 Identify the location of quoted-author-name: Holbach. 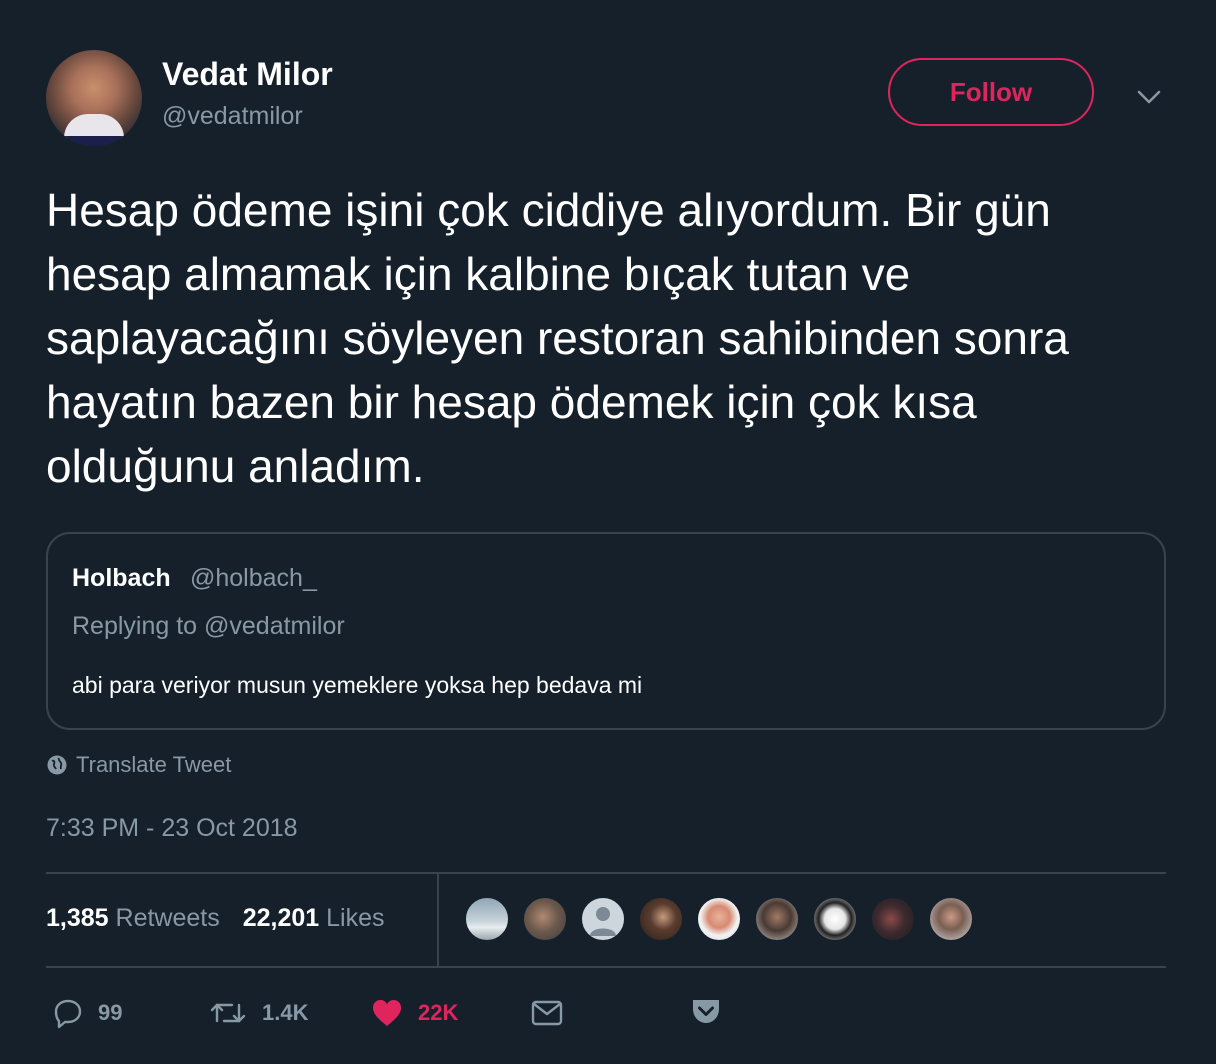
(121, 578).